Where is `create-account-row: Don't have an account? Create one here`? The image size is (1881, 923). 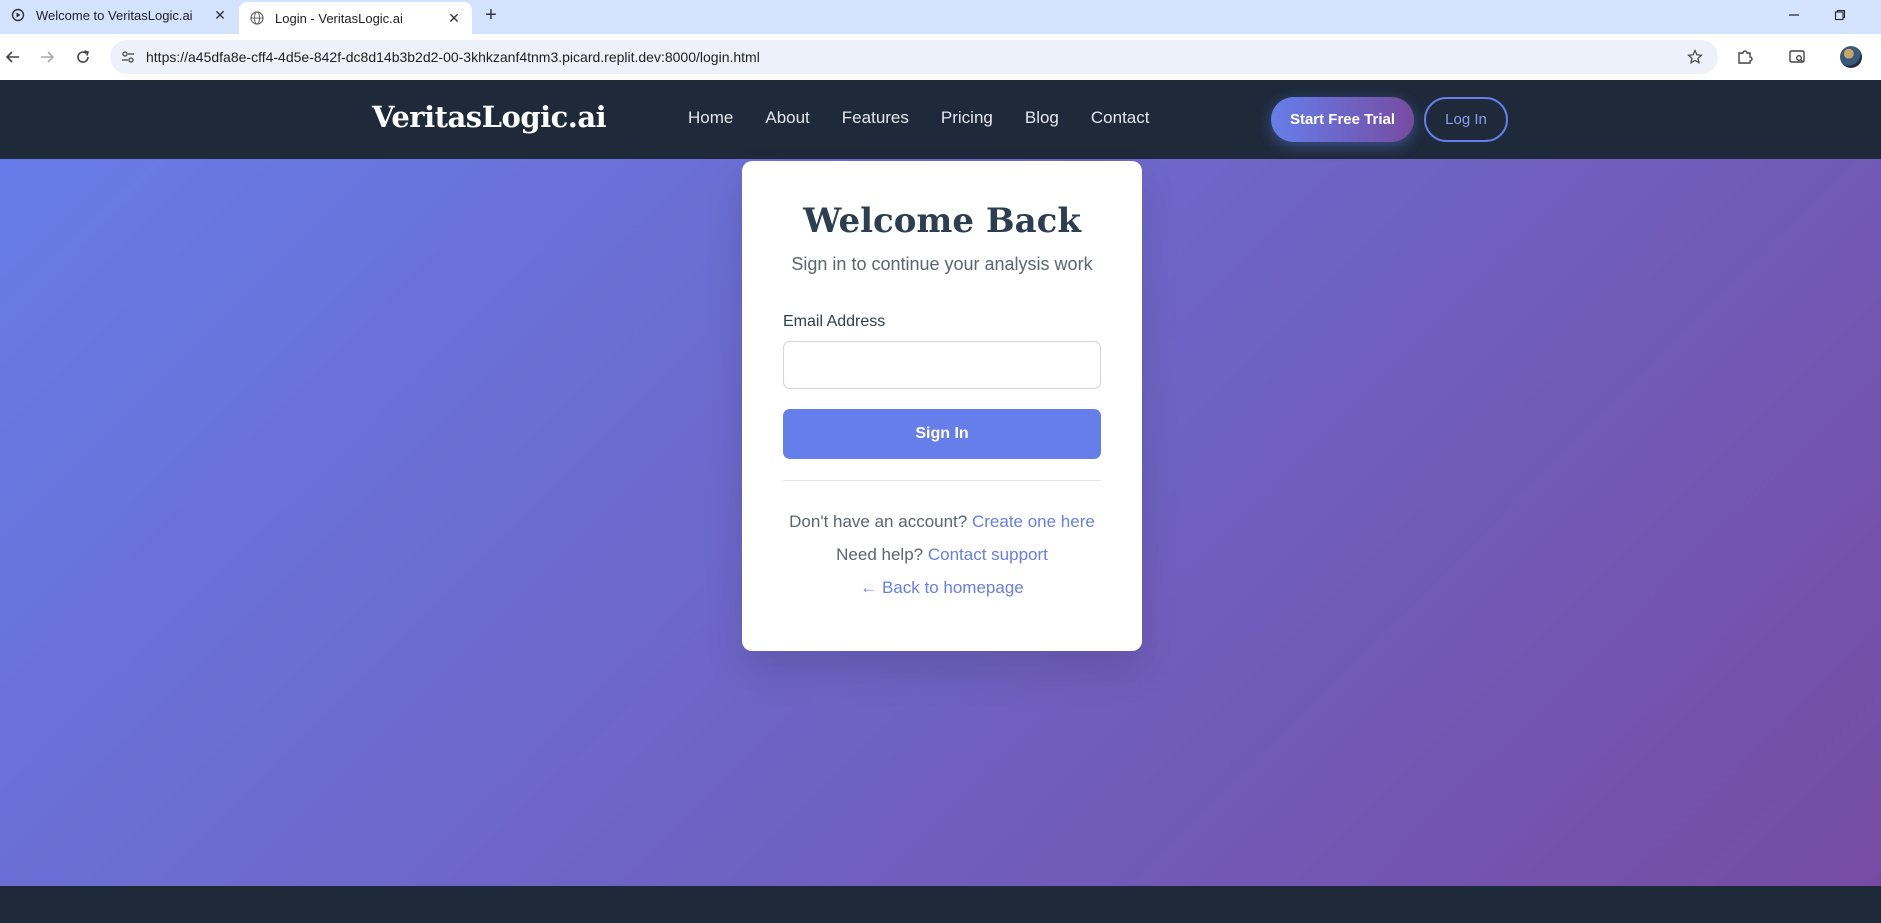 create-account-row: Don't have an account? Create one here is located at coordinates (942, 522).